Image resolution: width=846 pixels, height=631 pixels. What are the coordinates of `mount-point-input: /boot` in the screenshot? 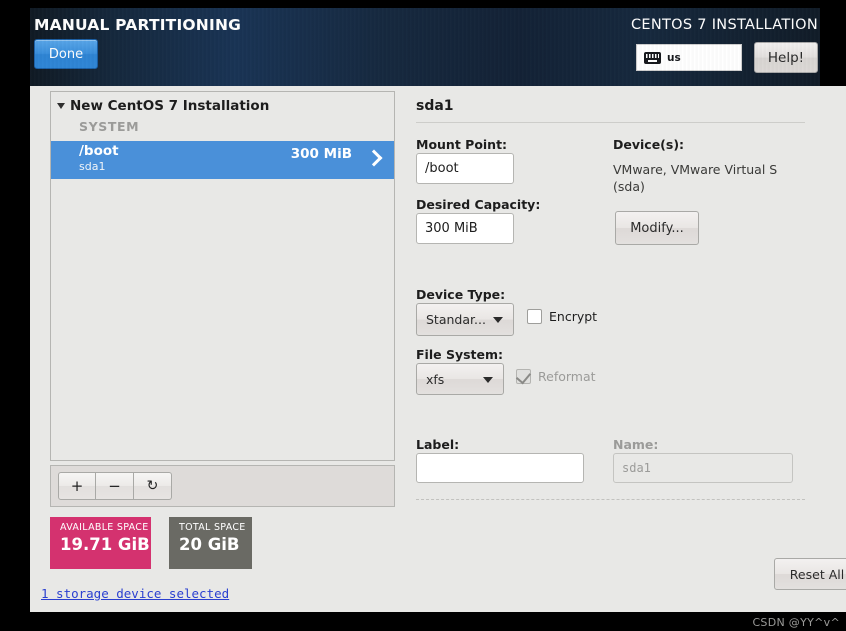 It's located at (465, 168).